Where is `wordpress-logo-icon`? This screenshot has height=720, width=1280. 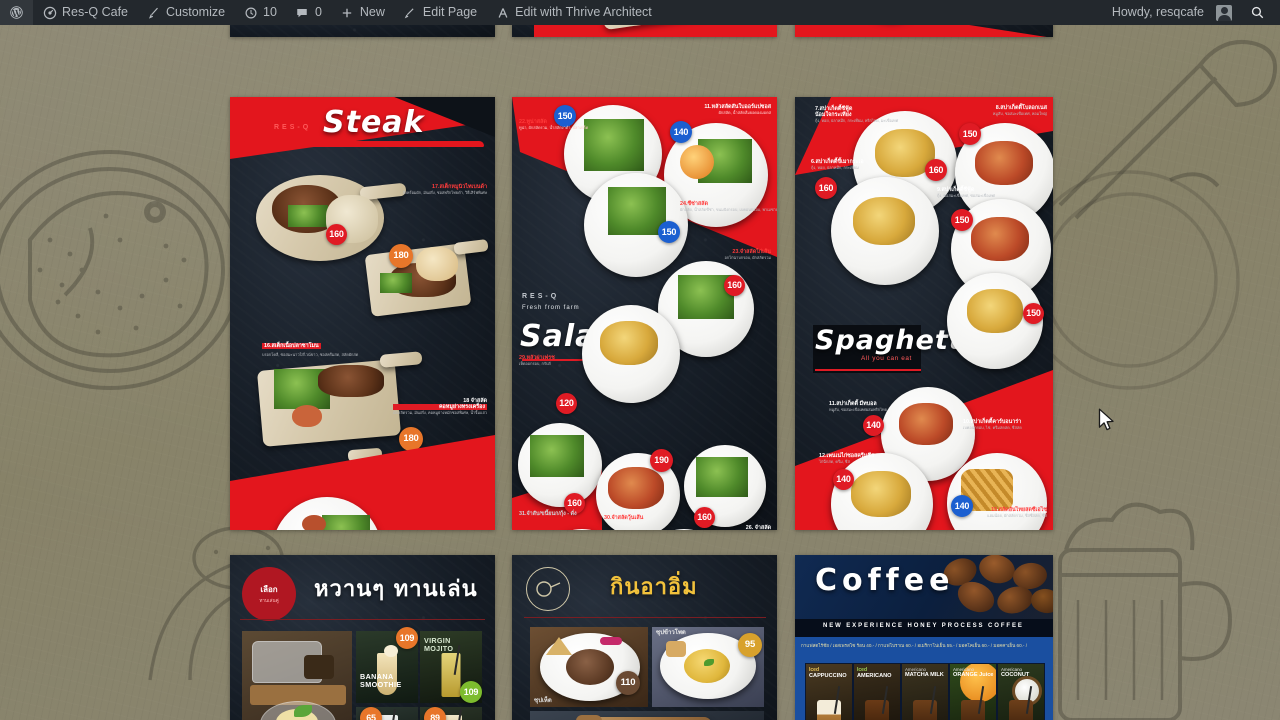 wordpress-logo-icon is located at coordinates (16, 12).